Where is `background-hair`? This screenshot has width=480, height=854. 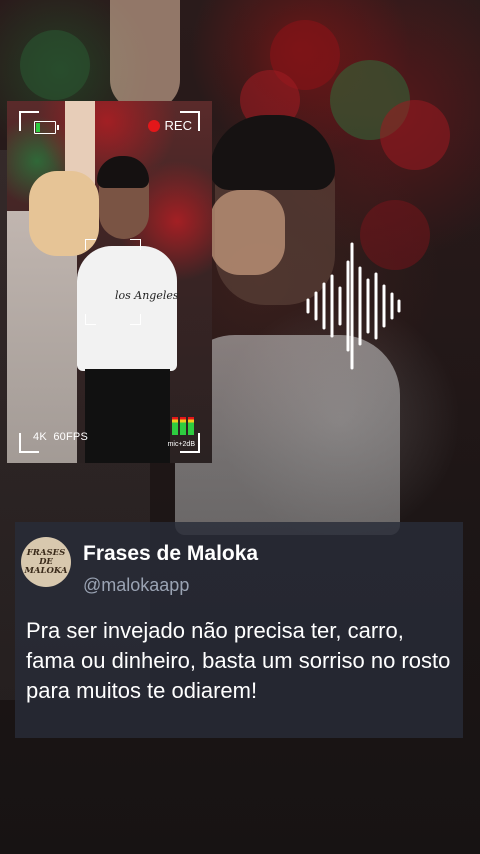
background-hair is located at coordinates (272, 152).